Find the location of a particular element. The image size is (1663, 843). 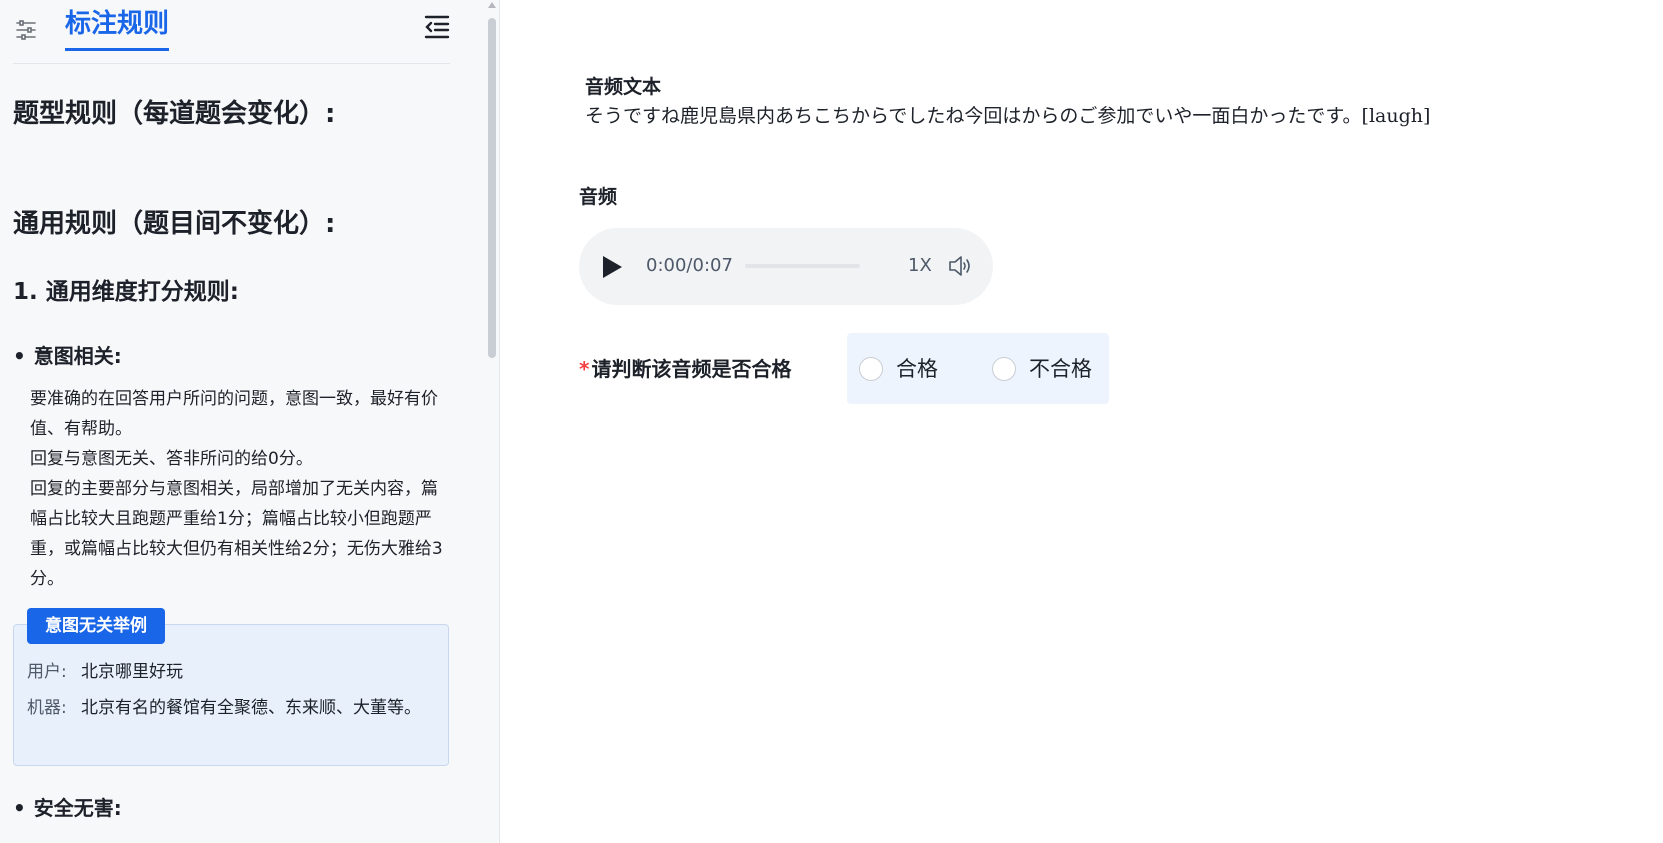

example-user-text: 北京哪里好玩 is located at coordinates (132, 672).